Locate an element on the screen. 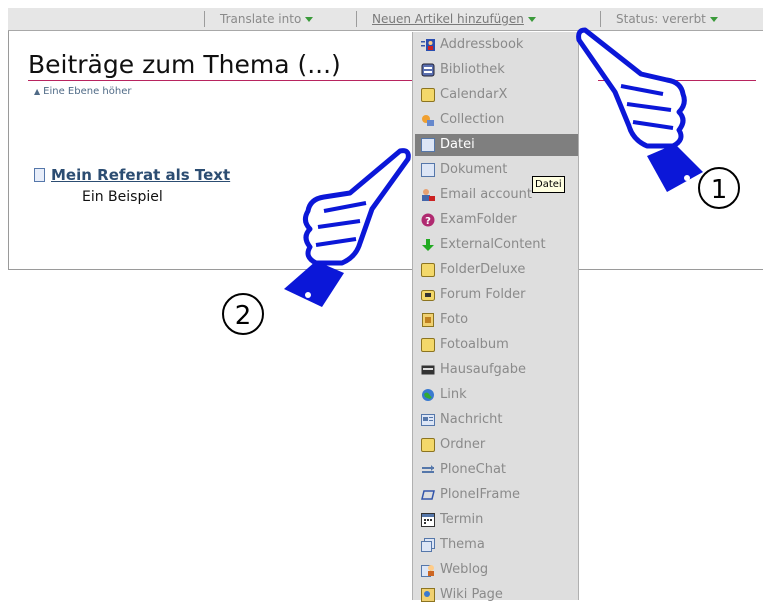 The image size is (763, 606). iframe-icon is located at coordinates (428, 495).